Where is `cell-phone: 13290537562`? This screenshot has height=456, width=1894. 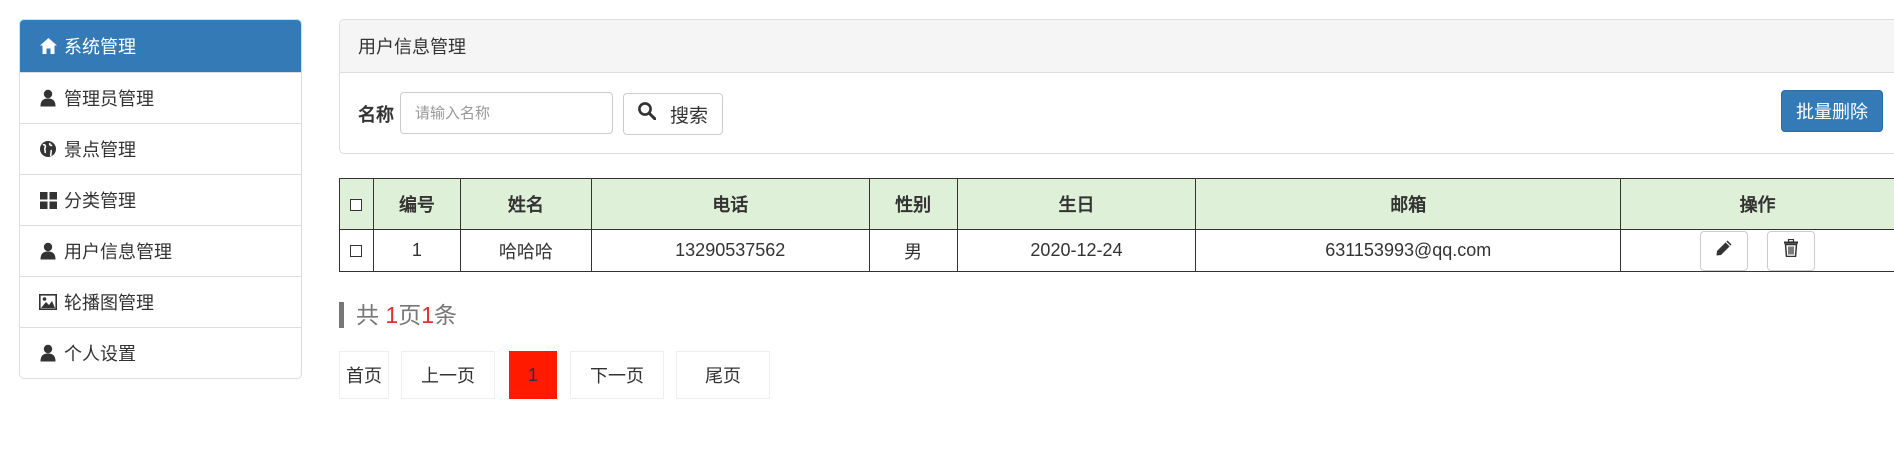
cell-phone: 13290537562 is located at coordinates (730, 250).